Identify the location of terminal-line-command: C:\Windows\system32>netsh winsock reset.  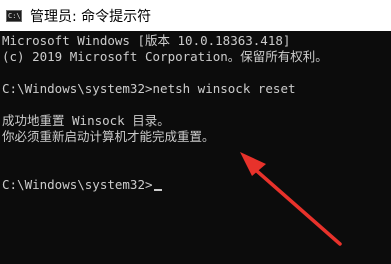
(149, 88).